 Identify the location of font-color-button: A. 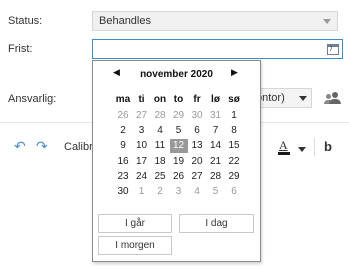
(284, 147).